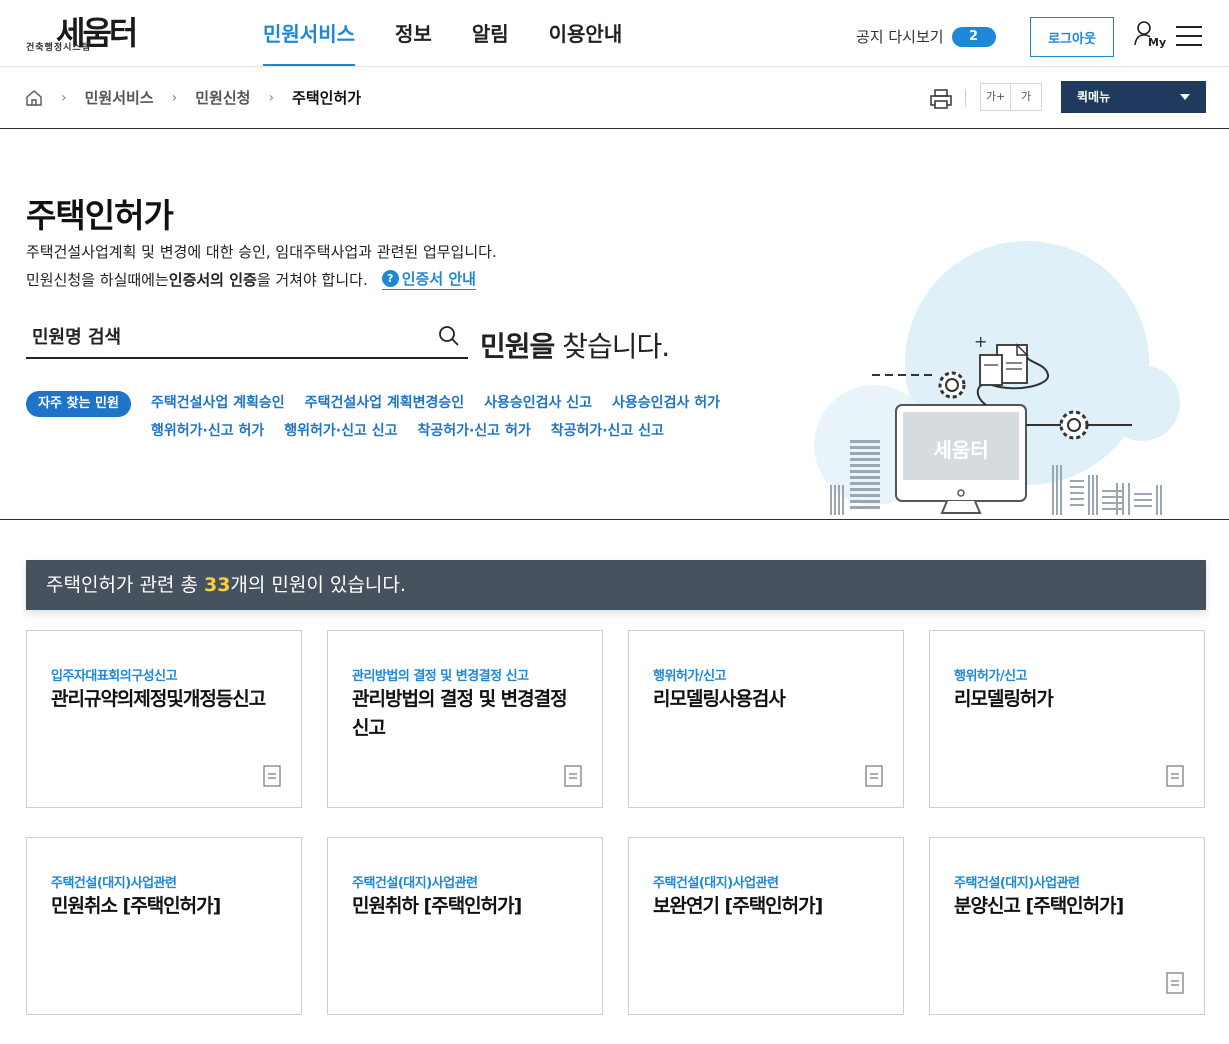 The image size is (1229, 1044). Describe the element at coordinates (164, 719) in the screenshot. I see `service-card: 입주자대표회의구성신고 관리규약의제정및개정등신고` at that location.